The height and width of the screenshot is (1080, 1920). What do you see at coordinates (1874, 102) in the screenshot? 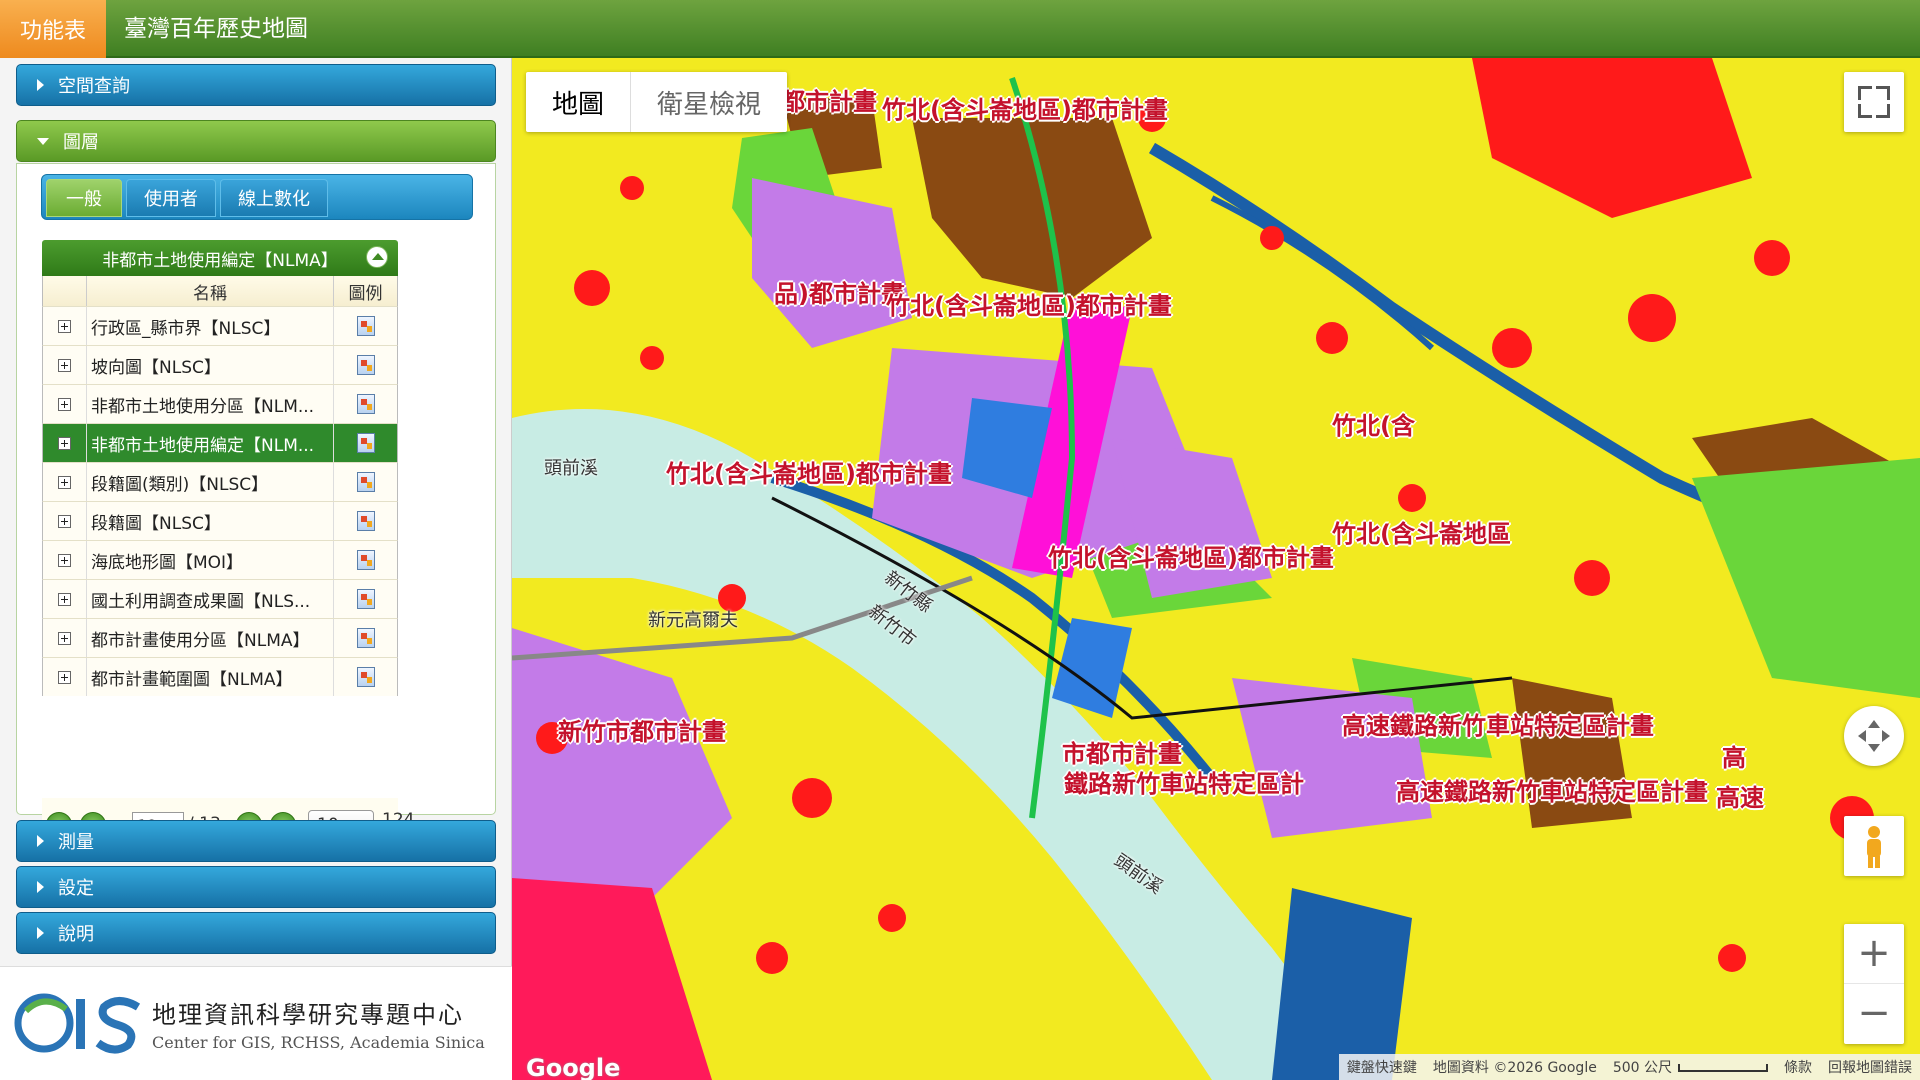
I see `fullscreen-icon` at bounding box center [1874, 102].